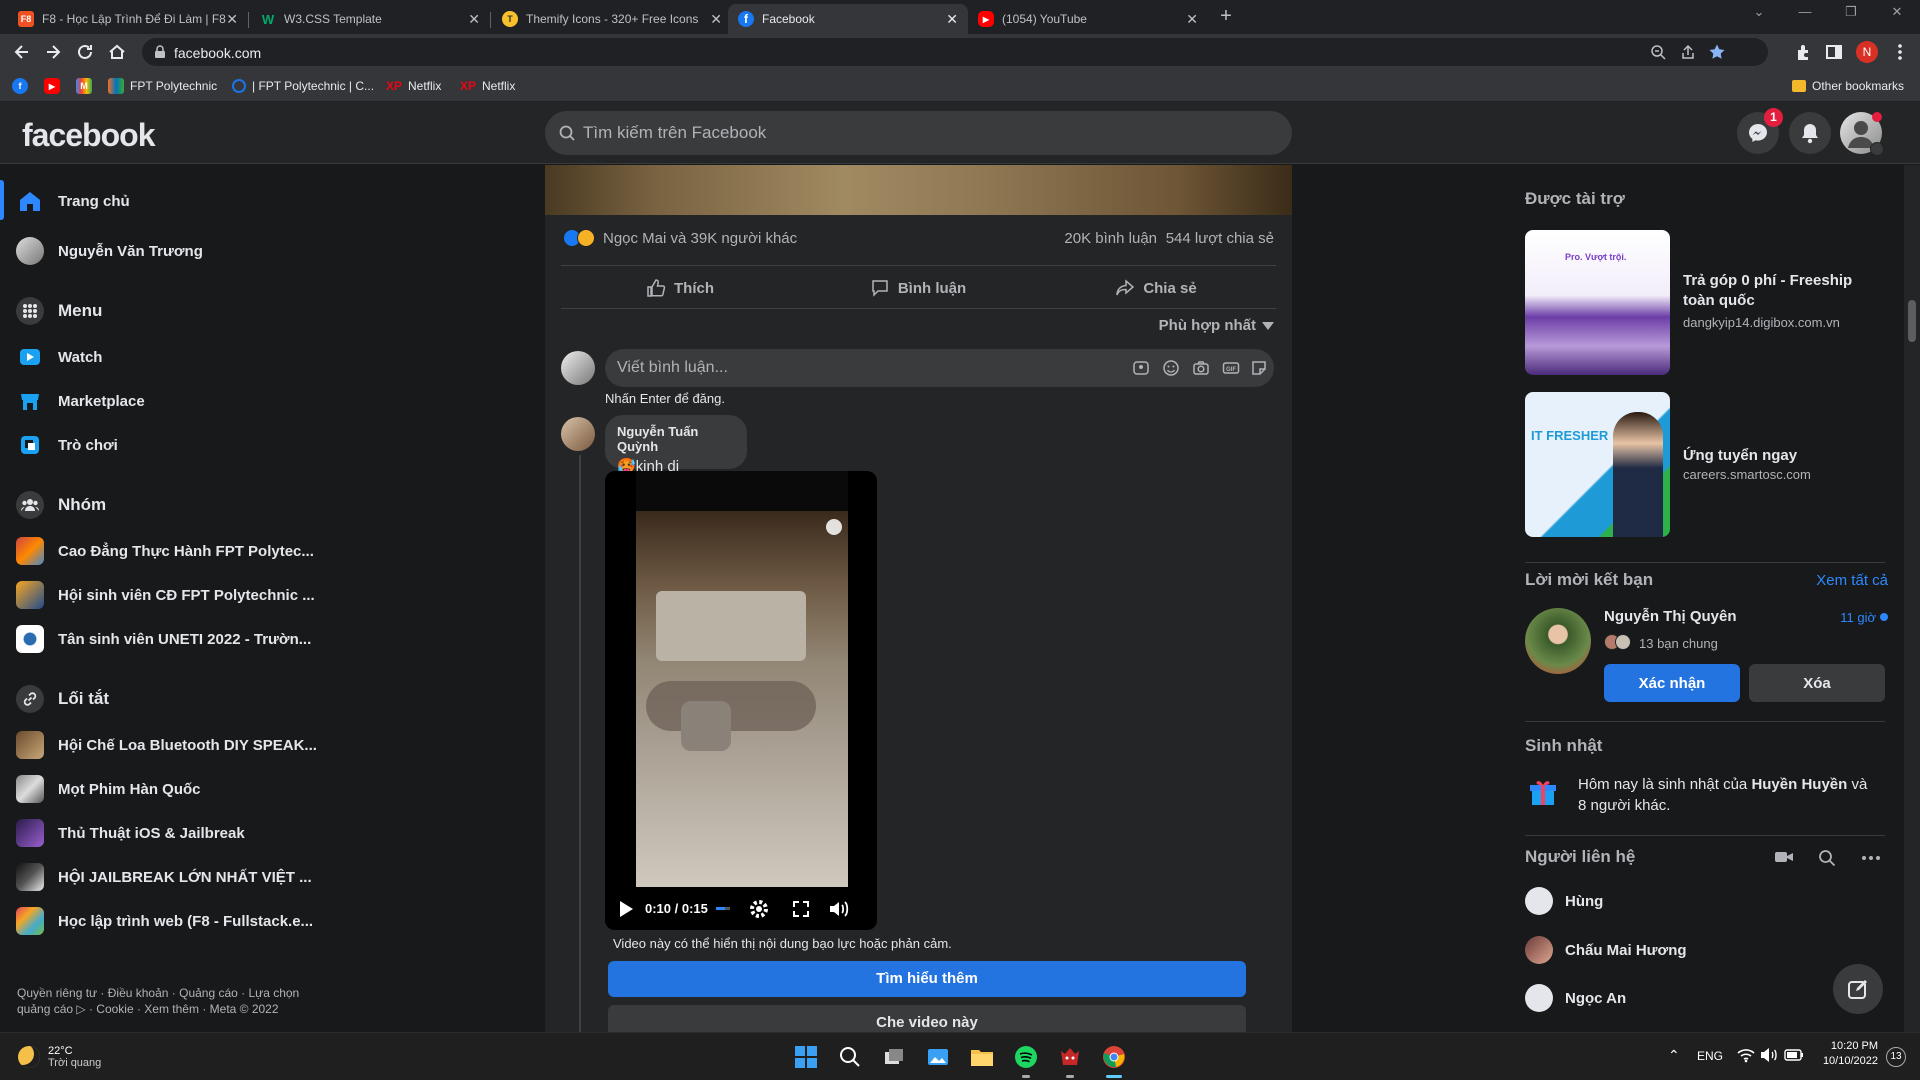 Image resolution: width=1920 pixels, height=1080 pixels. What do you see at coordinates (626, 909) in the screenshot?
I see `play-icon` at bounding box center [626, 909].